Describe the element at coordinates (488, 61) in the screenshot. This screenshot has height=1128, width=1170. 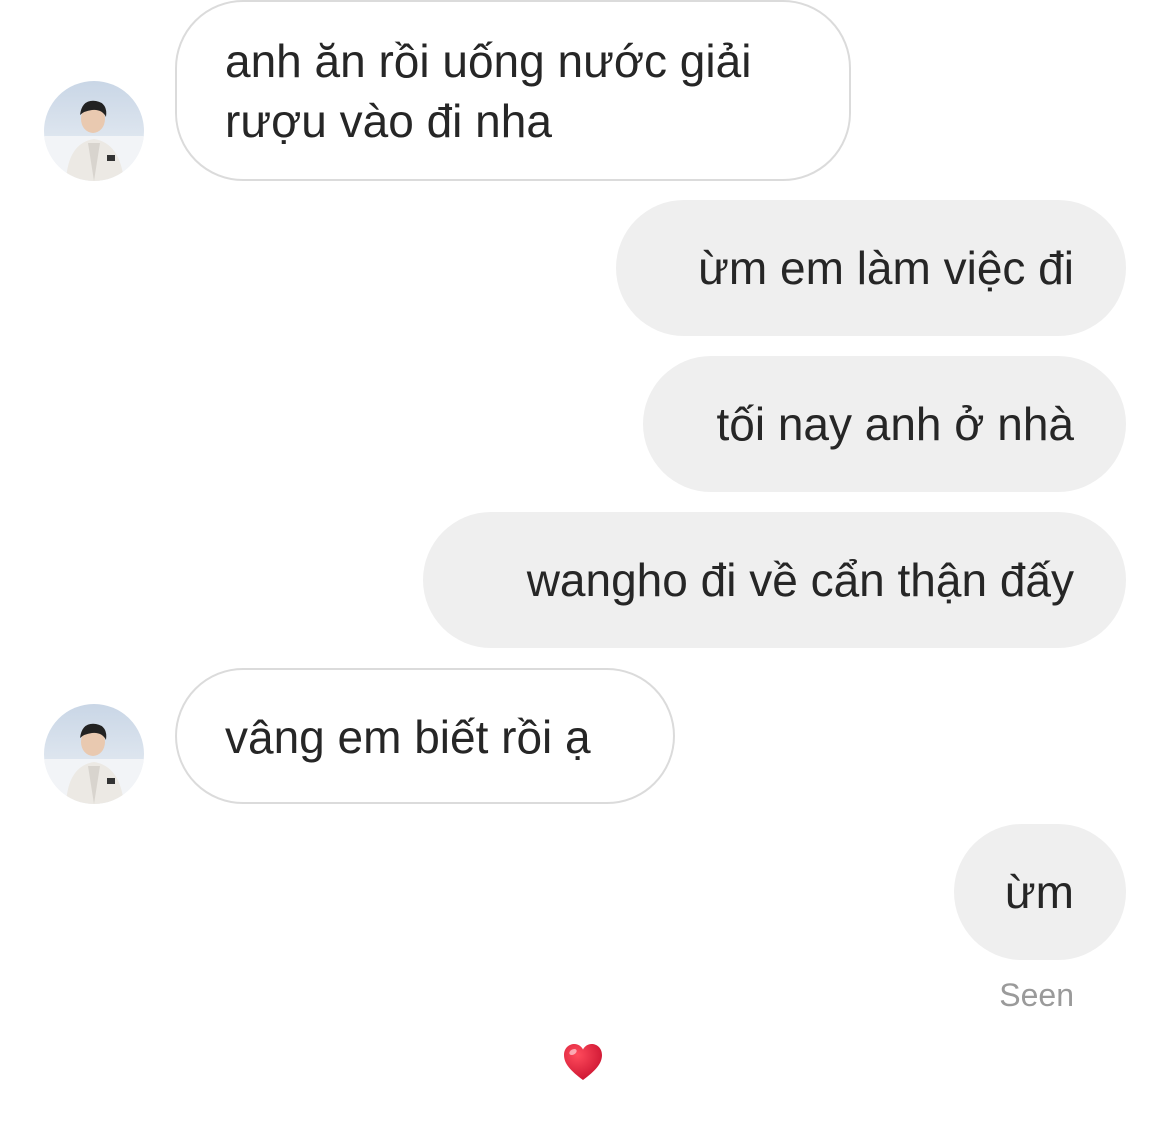
I see `message-text-line: anh ăn rồi uống nước giải` at that location.